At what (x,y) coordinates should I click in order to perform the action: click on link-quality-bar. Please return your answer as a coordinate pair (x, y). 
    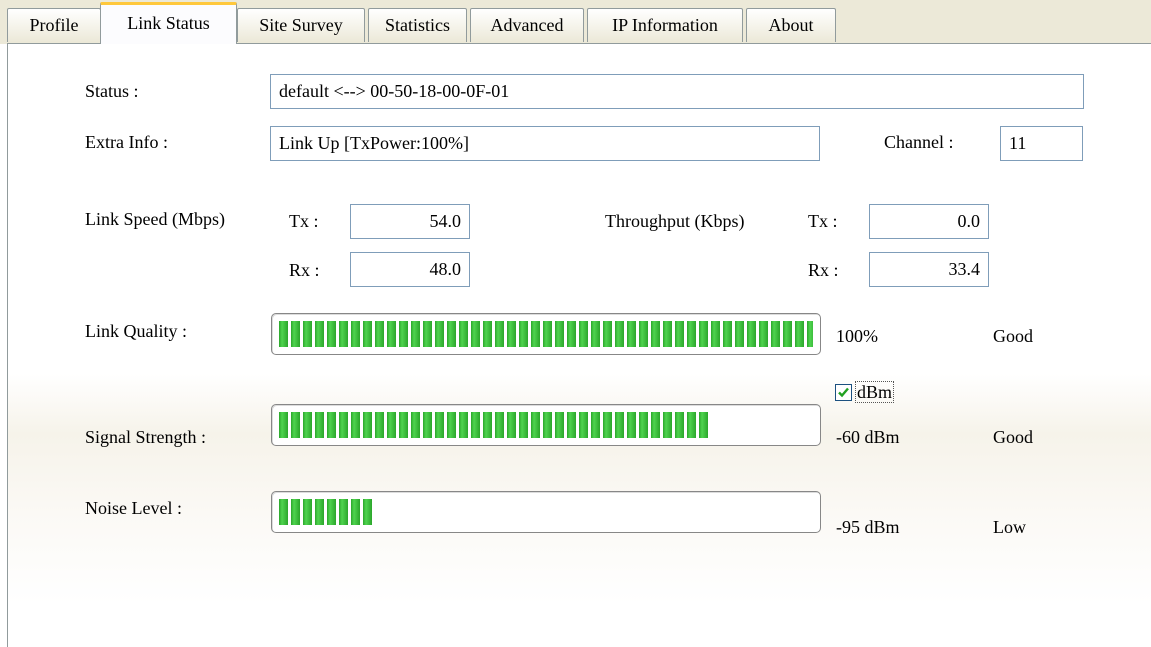
    Looking at the image, I should click on (546, 334).